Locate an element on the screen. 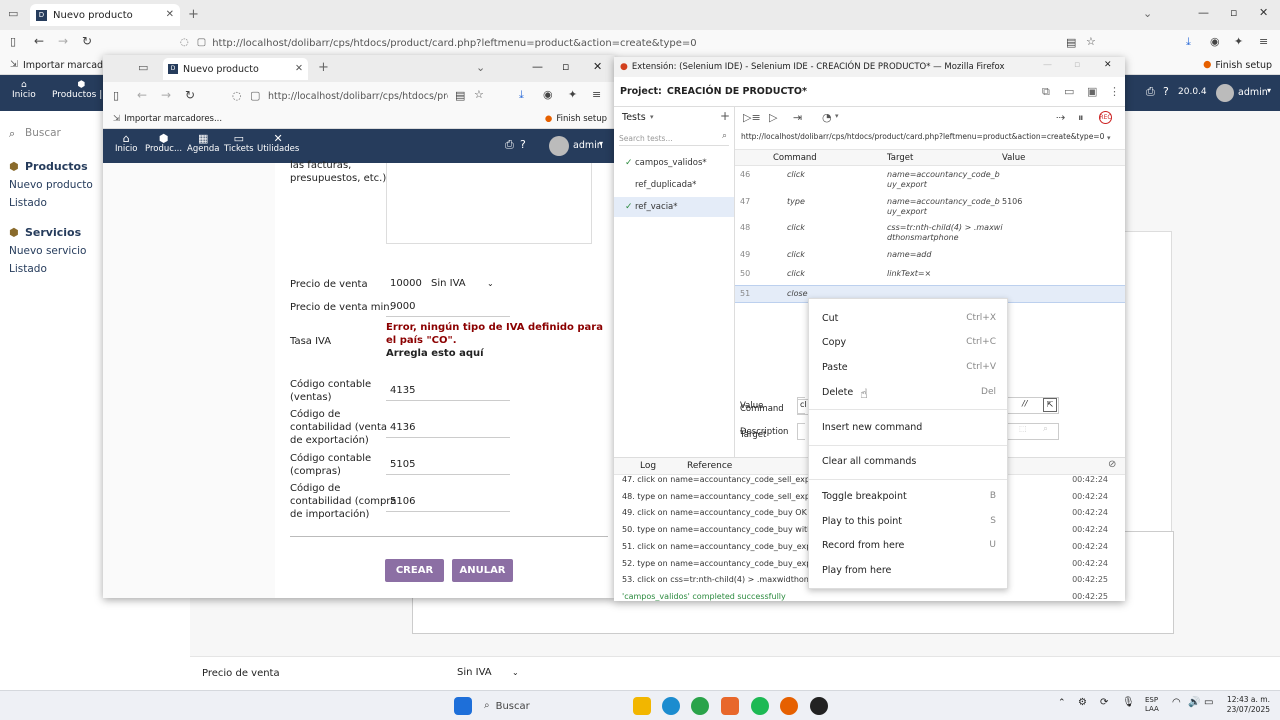  spotify-icon is located at coordinates (760, 706).